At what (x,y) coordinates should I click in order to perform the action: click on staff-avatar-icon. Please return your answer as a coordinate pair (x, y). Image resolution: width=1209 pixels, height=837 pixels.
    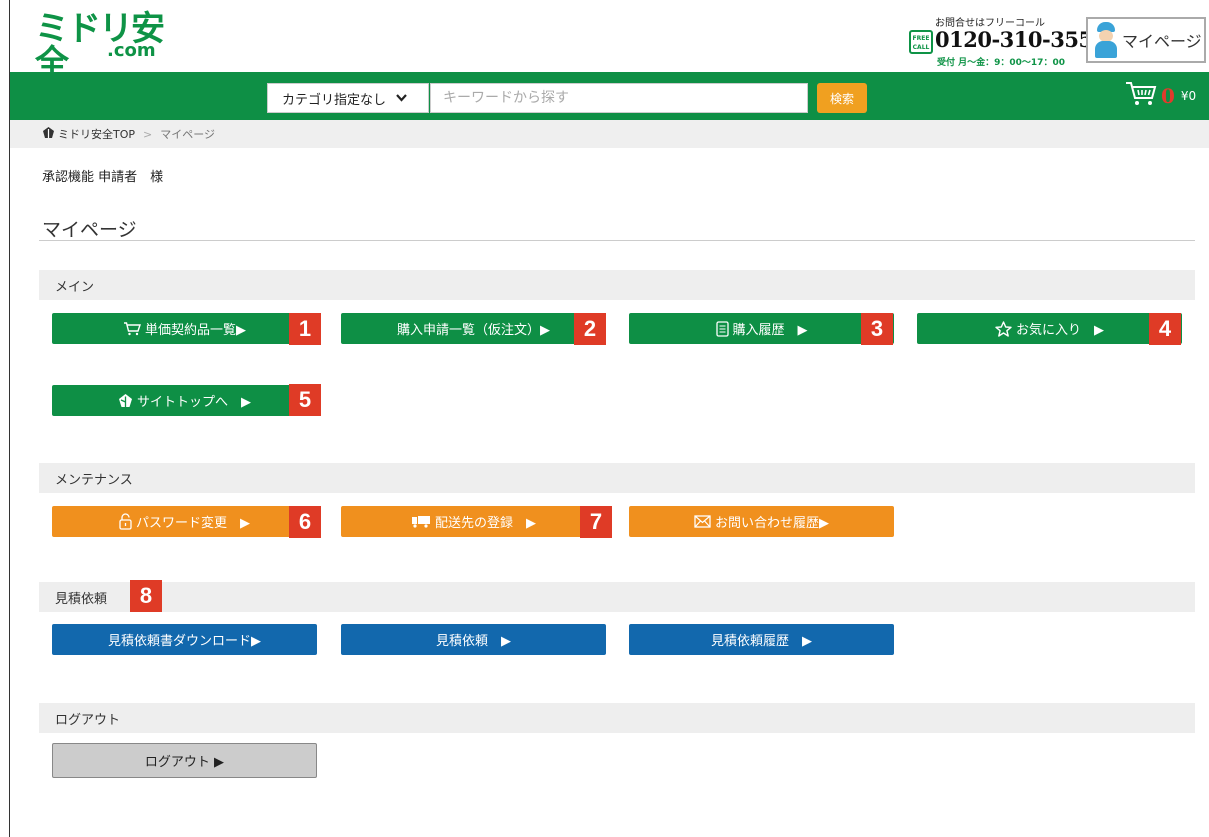
    Looking at the image, I should click on (1106, 40).